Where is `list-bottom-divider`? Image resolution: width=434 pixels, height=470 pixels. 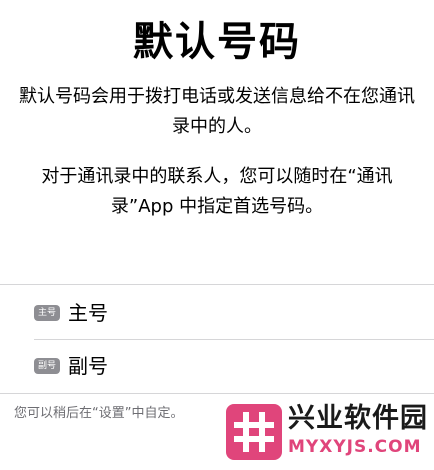 list-bottom-divider is located at coordinates (217, 393).